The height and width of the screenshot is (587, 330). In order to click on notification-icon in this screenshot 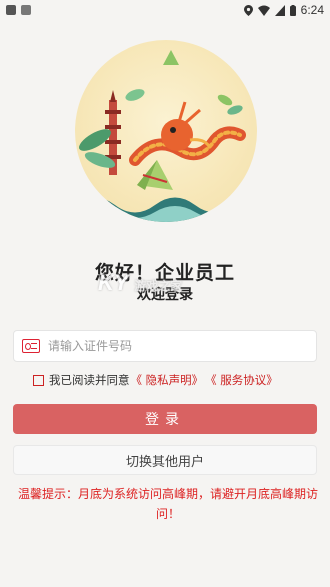, I will do `click(11, 10)`.